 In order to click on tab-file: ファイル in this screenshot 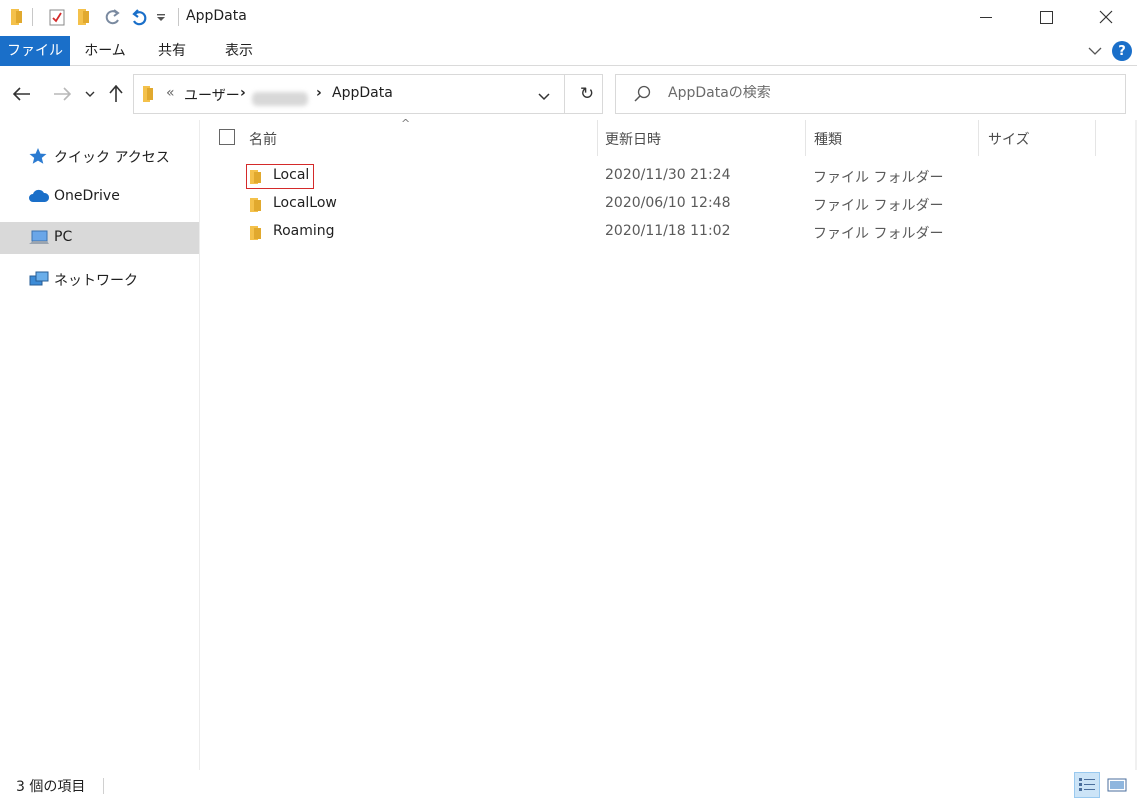, I will do `click(35, 51)`.